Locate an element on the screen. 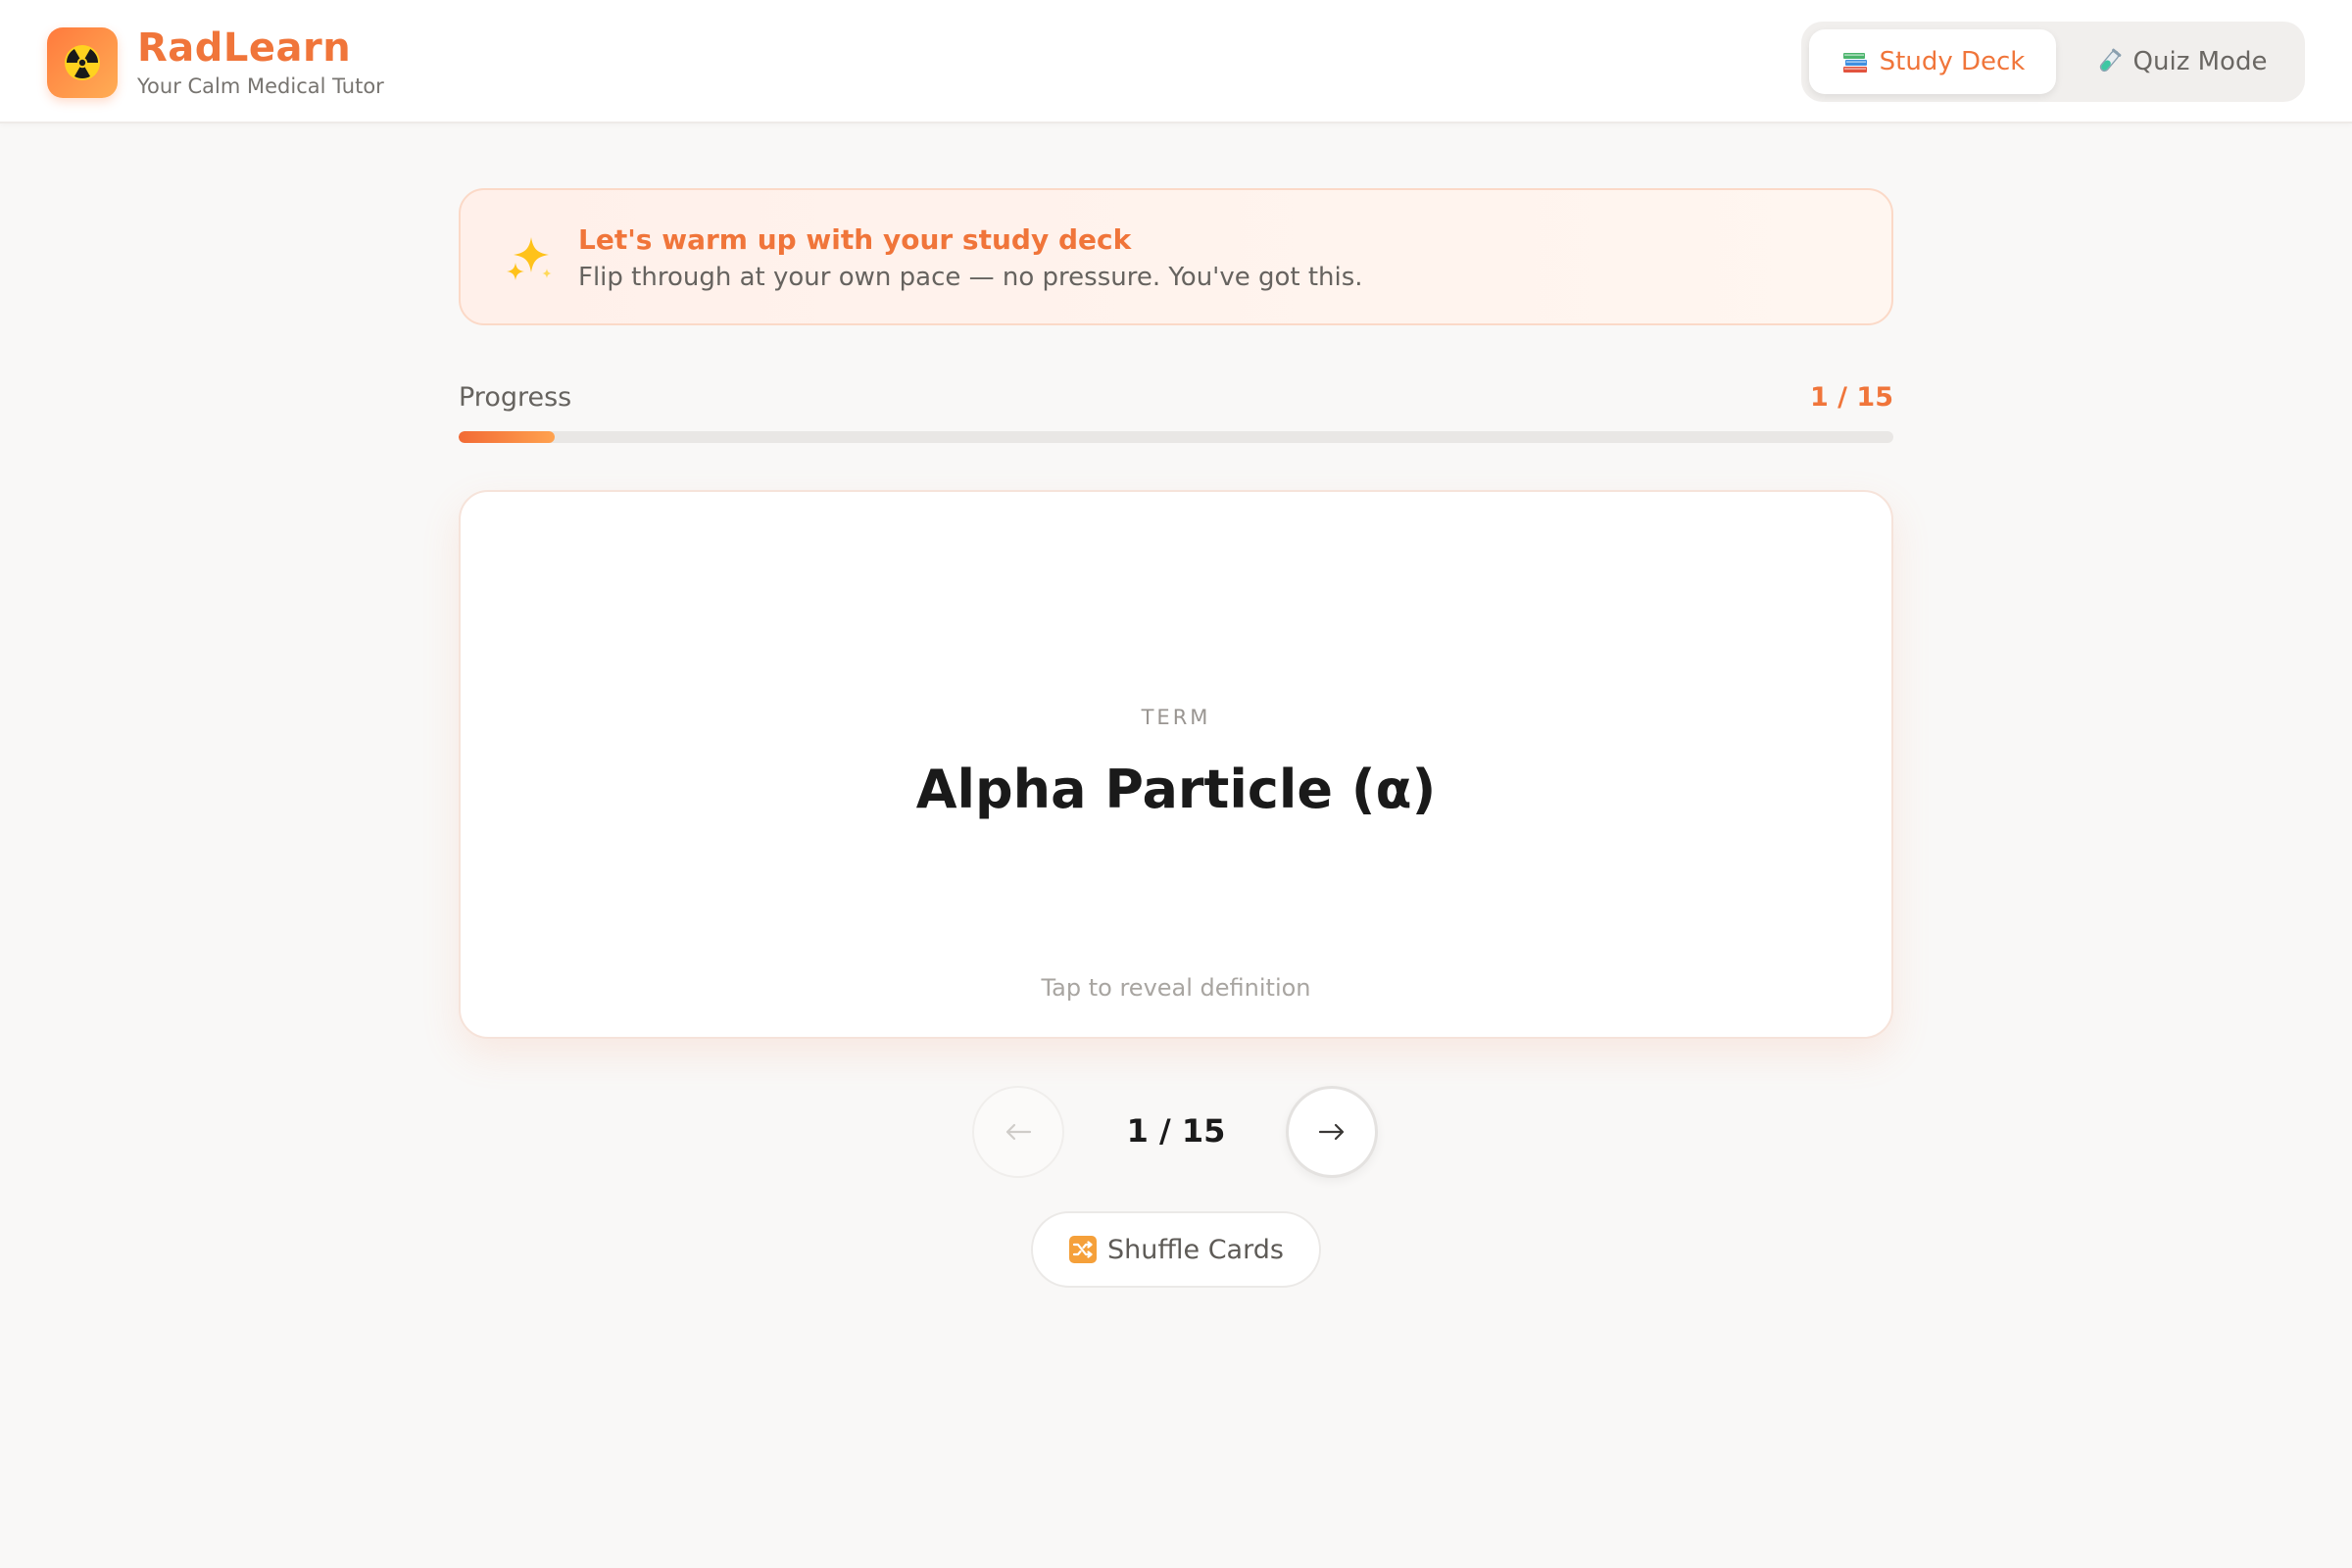 This screenshot has height=1568, width=2352. sparkles-icon is located at coordinates (529, 258).